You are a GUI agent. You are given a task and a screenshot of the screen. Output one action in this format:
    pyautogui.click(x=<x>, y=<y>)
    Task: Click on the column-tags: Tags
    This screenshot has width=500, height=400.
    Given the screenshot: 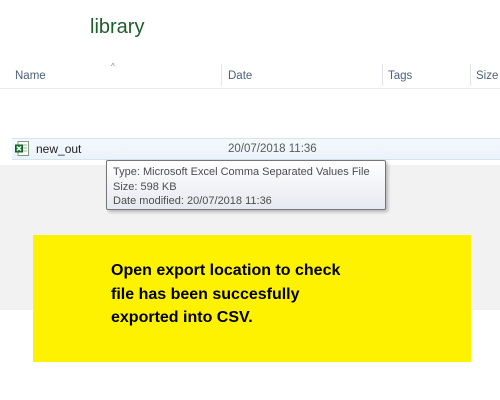 What is the action you would take?
    pyautogui.click(x=426, y=75)
    